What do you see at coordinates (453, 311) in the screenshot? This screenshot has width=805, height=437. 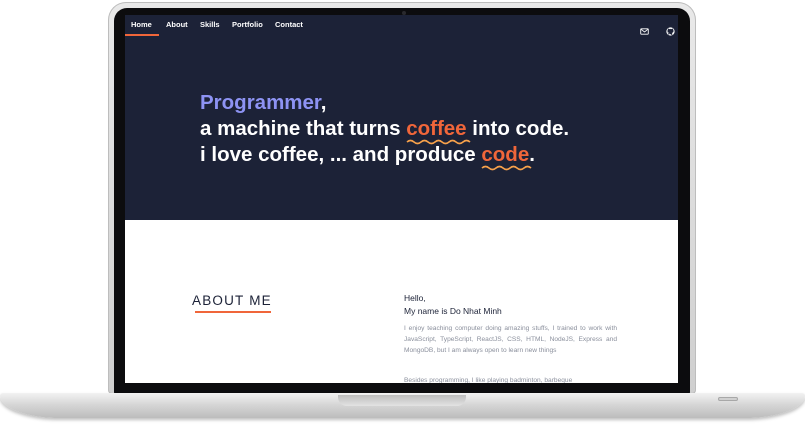 I see `name-line: My name is Do Nhat Minh` at bounding box center [453, 311].